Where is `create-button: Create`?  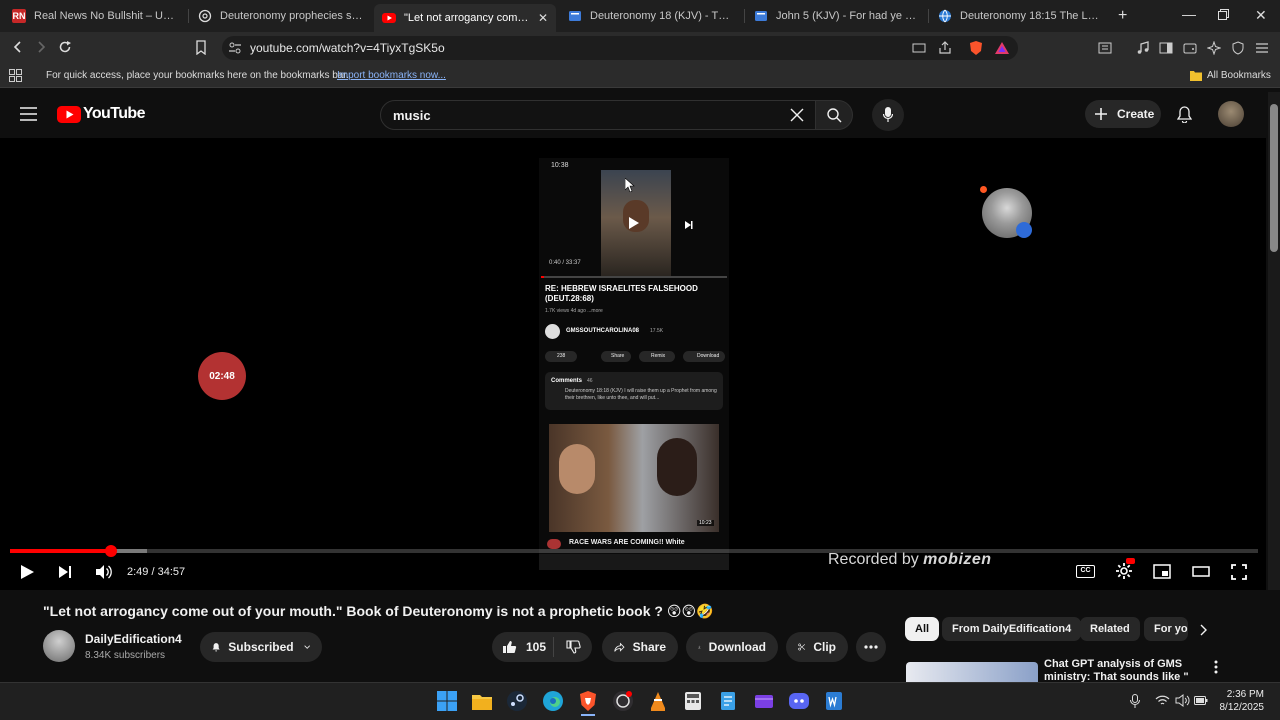 create-button: Create is located at coordinates (1123, 114).